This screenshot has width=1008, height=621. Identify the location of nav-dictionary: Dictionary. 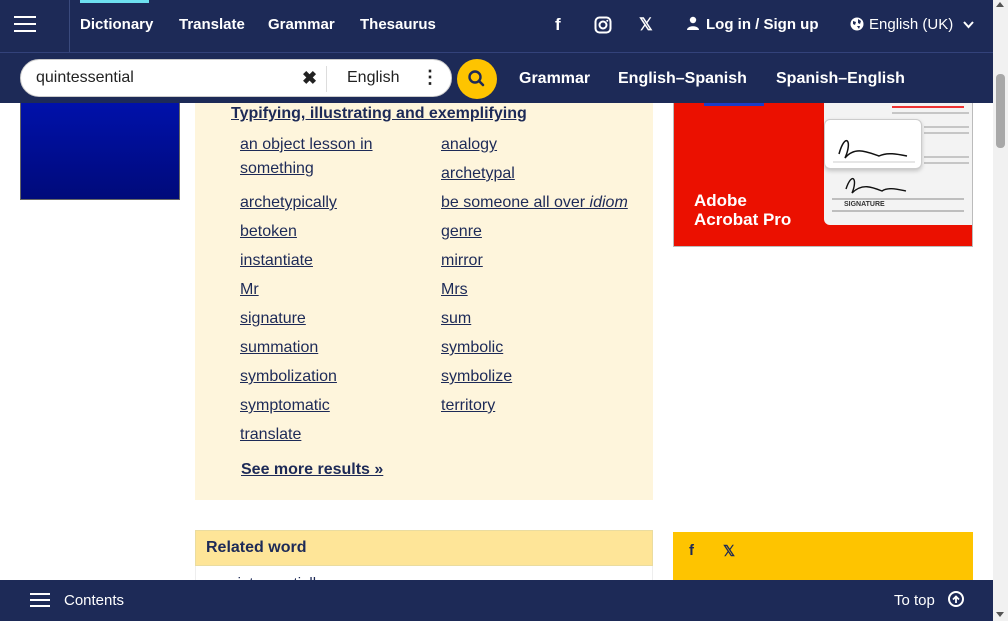
(116, 24).